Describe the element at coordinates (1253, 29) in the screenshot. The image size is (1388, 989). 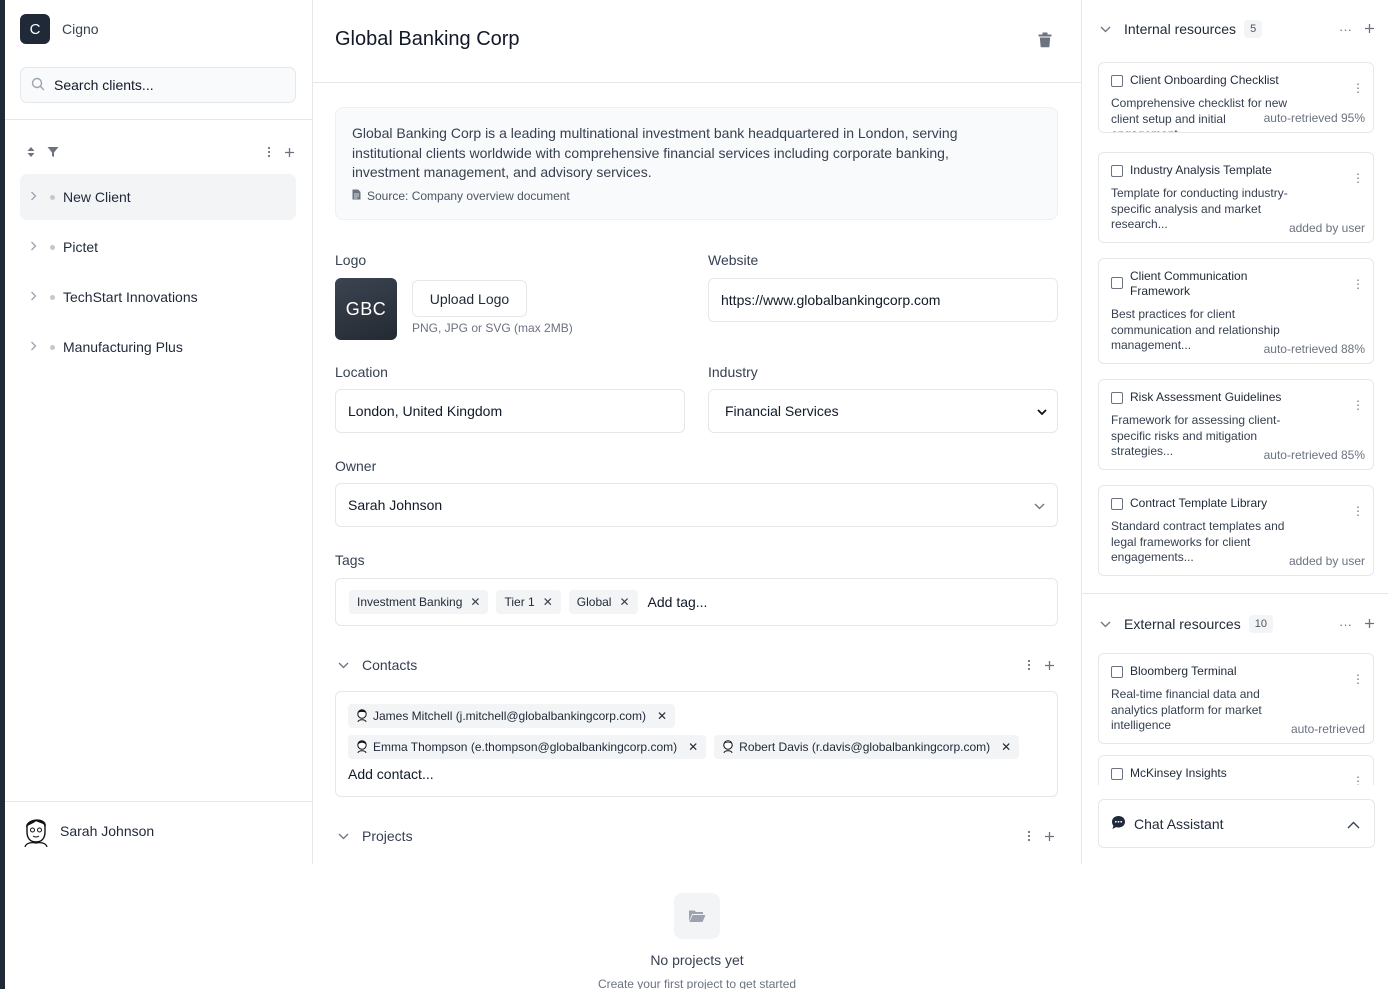
I see `count-badge: 5` at that location.